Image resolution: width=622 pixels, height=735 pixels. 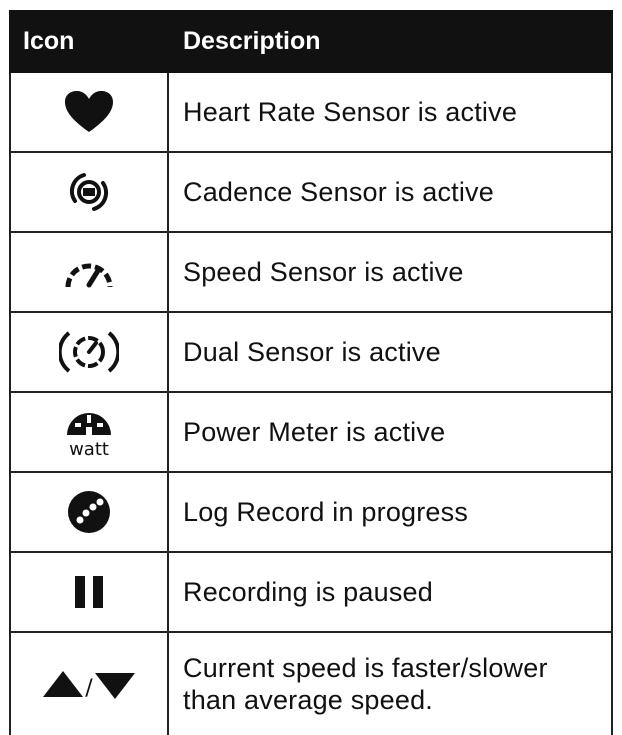 What do you see at coordinates (115, 686) in the screenshot?
I see `slower-triangle-icon` at bounding box center [115, 686].